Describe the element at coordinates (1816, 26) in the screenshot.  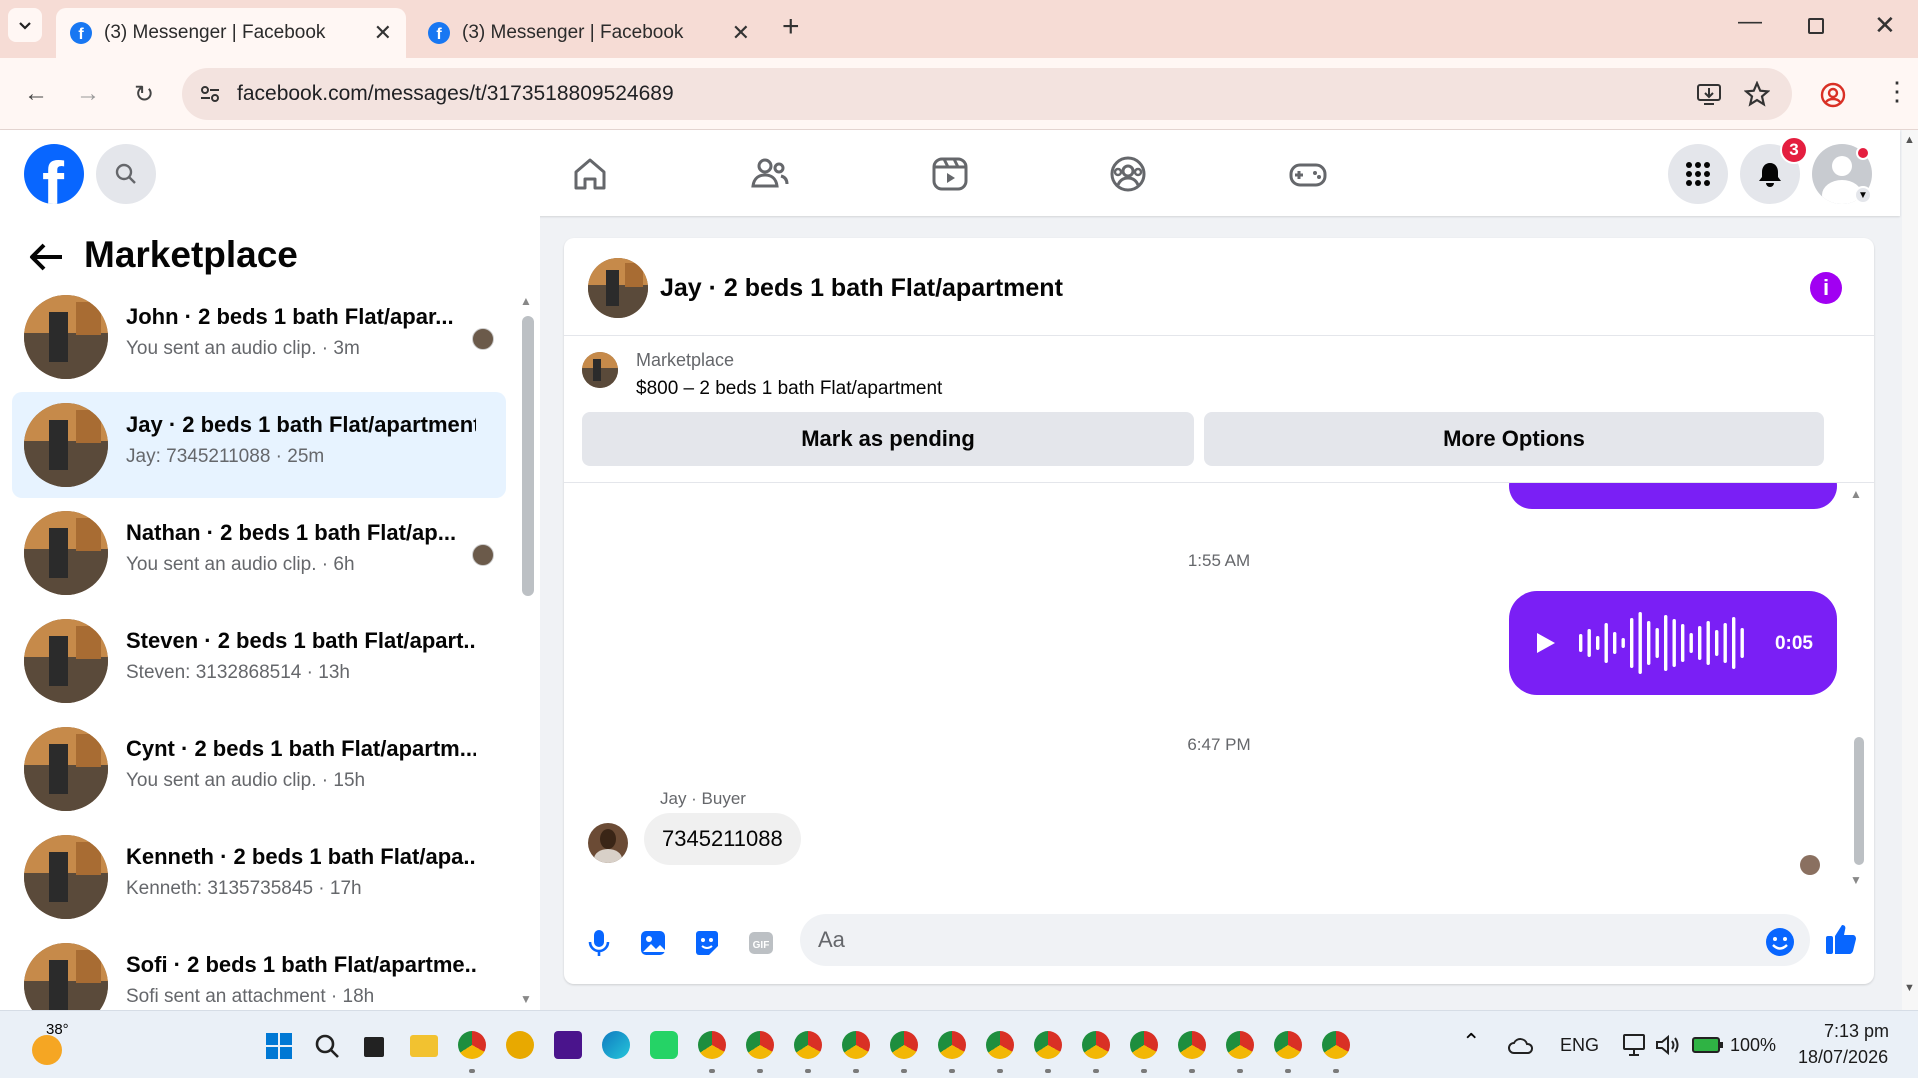
I see `restore-button` at that location.